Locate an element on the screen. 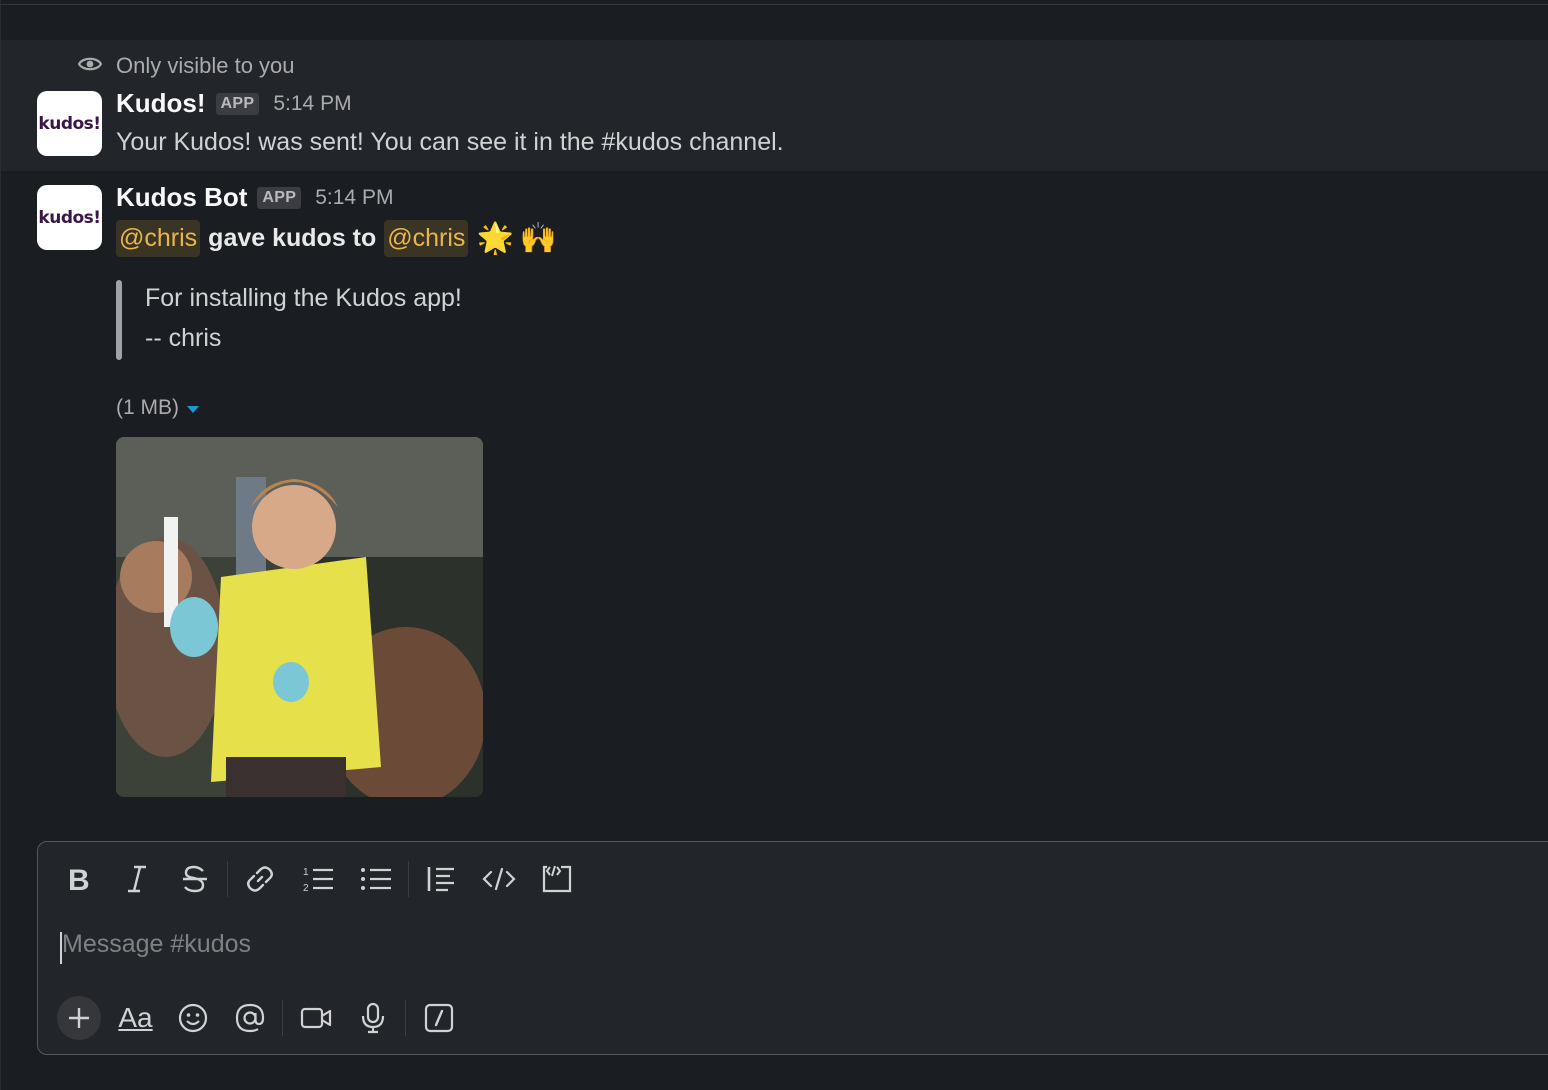 This screenshot has height=1090, width=1548. eye-icon is located at coordinates (90, 66).